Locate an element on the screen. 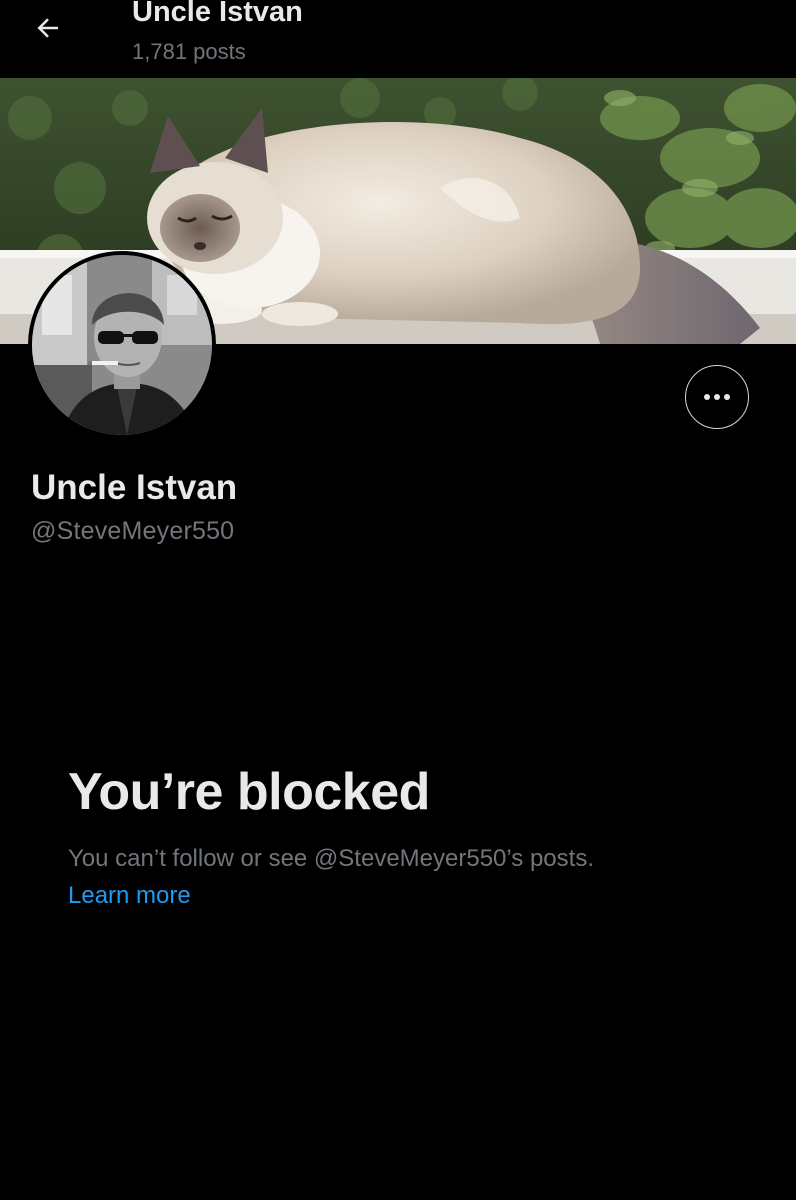 The image size is (796, 1200). avatar-image is located at coordinates (122, 345).